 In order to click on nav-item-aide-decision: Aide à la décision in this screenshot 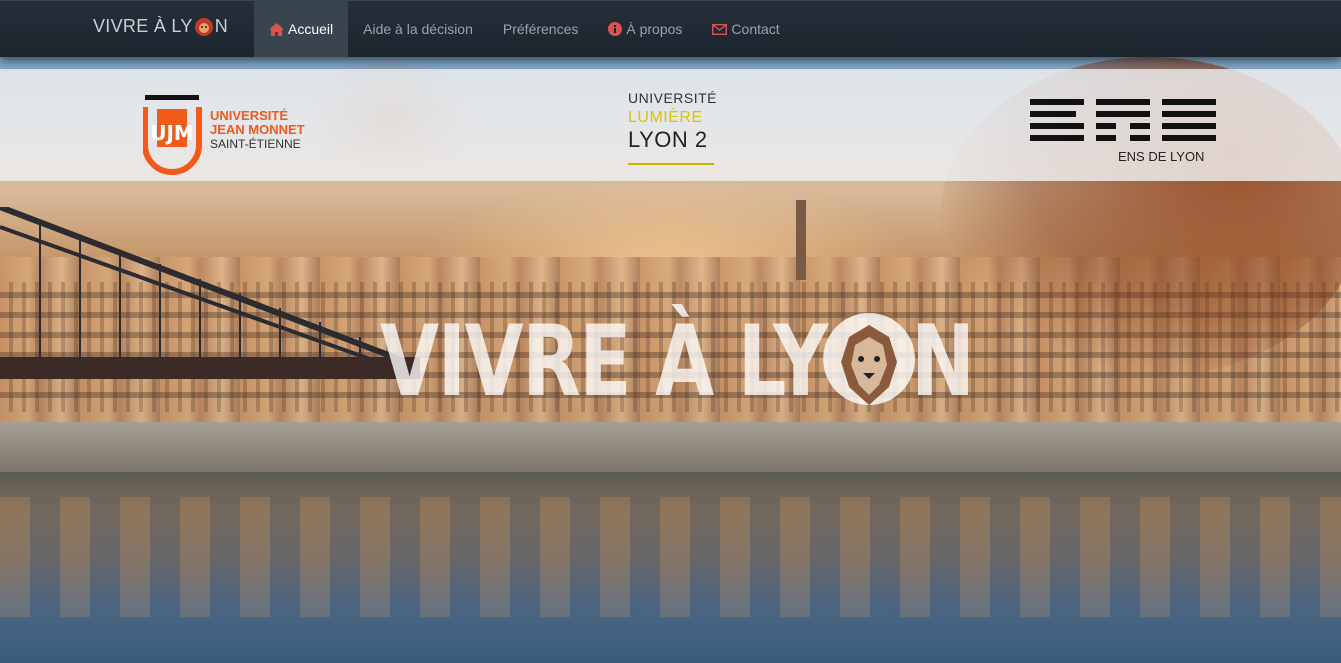, I will do `click(418, 29)`.